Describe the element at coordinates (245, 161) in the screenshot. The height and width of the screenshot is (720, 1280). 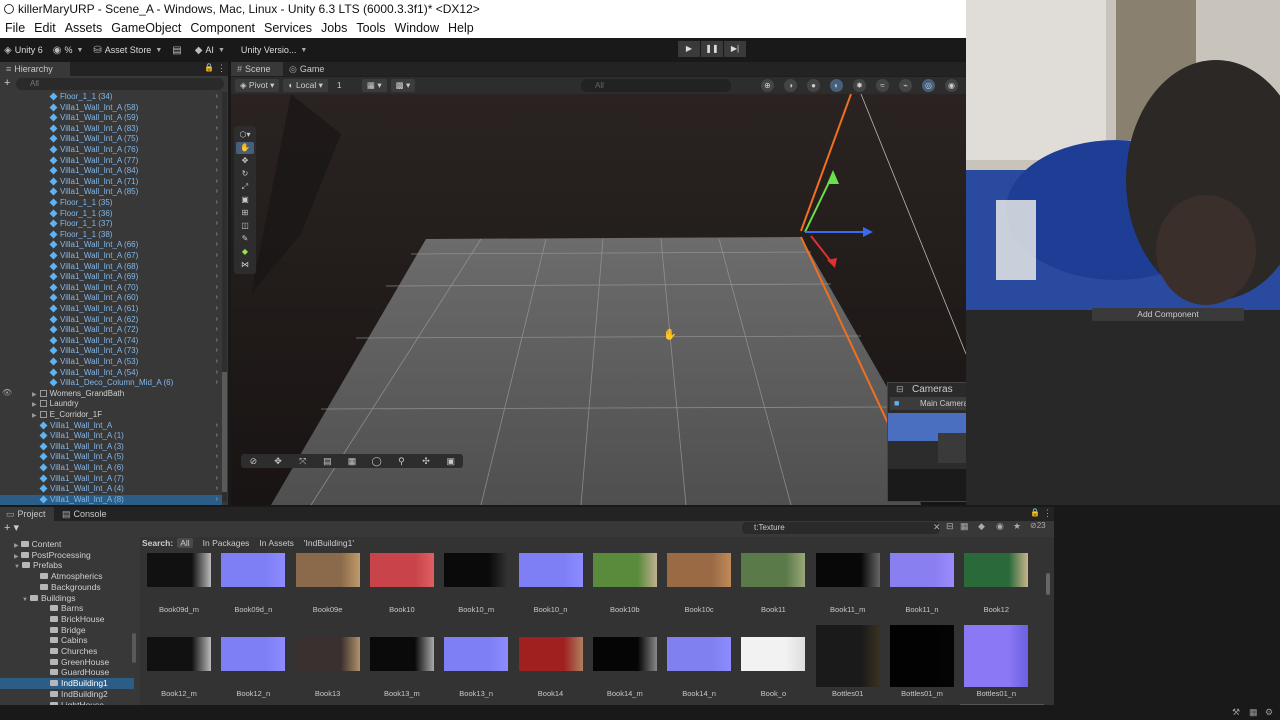
I see `move-tool-icon: ✥` at that location.